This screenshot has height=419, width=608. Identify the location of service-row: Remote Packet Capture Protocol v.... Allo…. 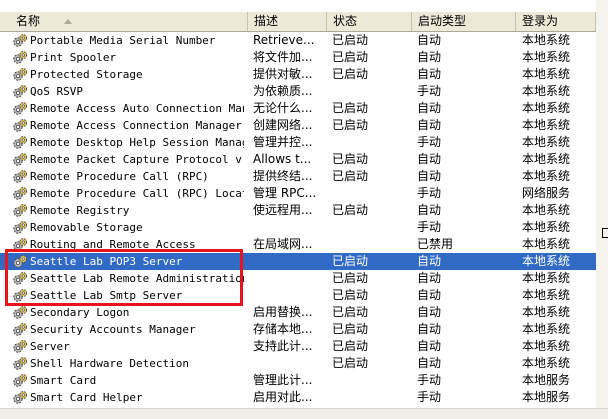
(298, 159).